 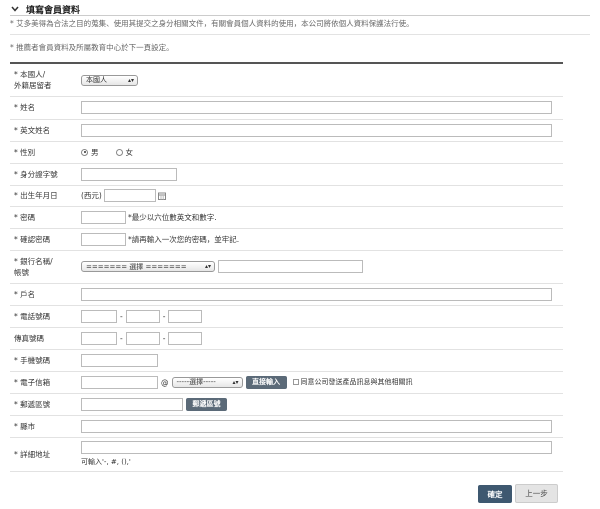 I want to click on fax-label: 傳真號碼, so click(x=29, y=338).